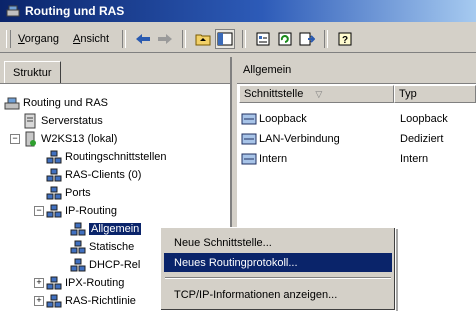 The height and width of the screenshot is (311, 476). Describe the element at coordinates (54, 192) in the screenshot. I see `ports-icon` at that location.